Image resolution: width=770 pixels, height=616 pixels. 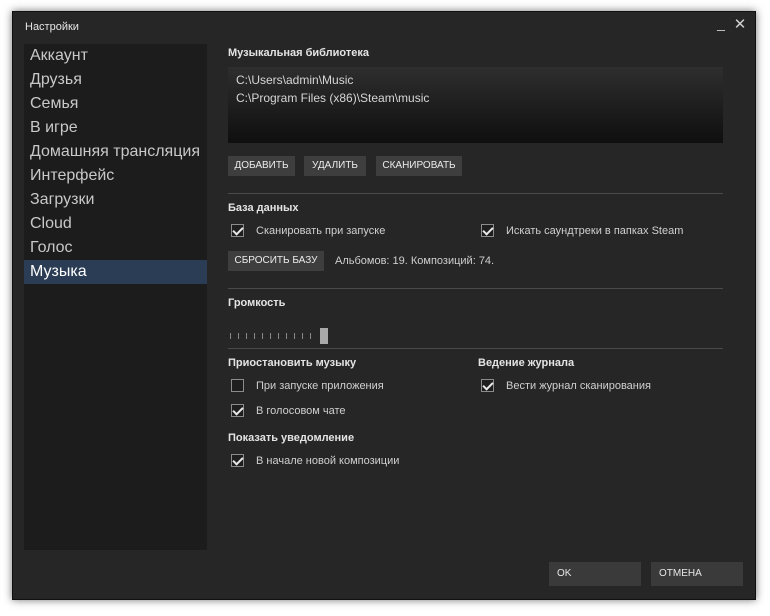 I want to click on log-scan-option: Вести журнал сканирования, so click(x=566, y=385).